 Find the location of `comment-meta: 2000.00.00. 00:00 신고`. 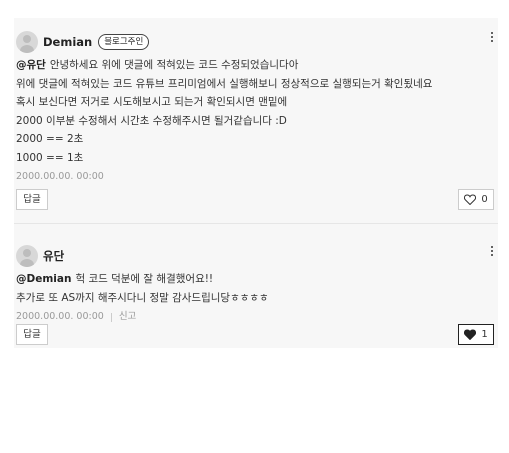

comment-meta: 2000.00.00. 00:00 신고 is located at coordinates (251, 317).